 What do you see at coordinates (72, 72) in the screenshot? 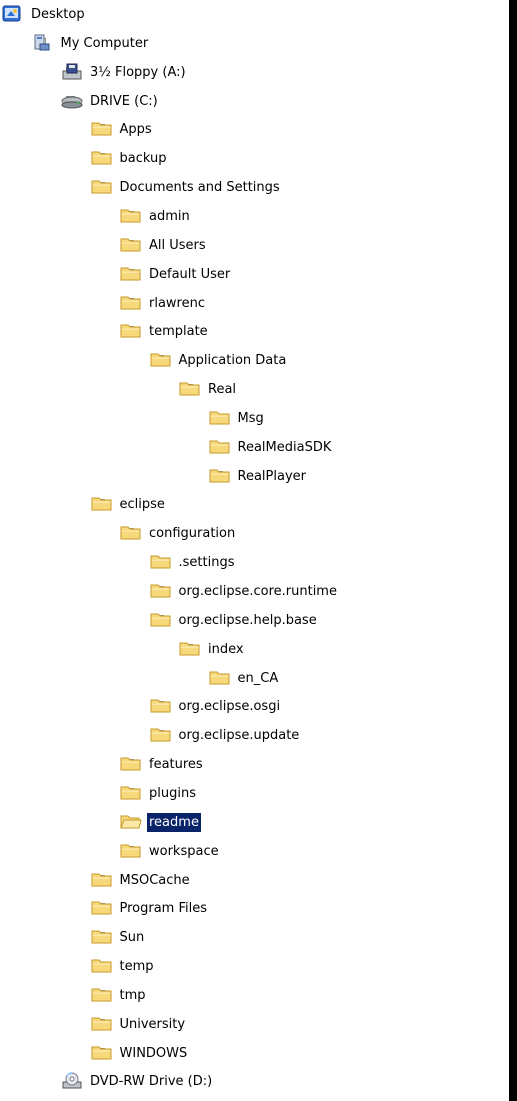
I see `floppy-drive-icon` at bounding box center [72, 72].